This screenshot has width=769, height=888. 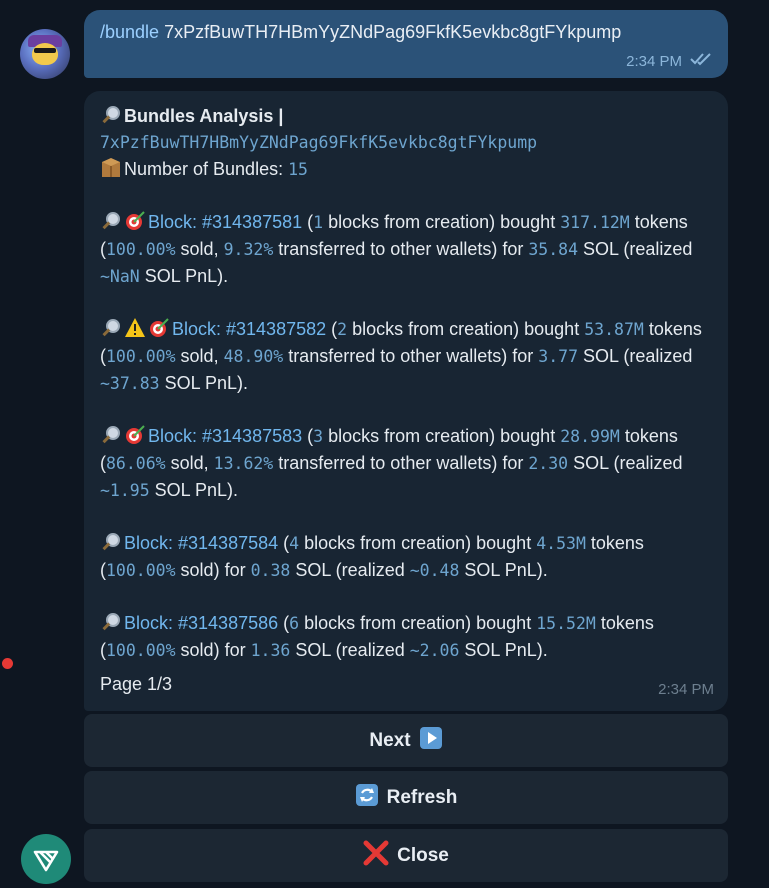 I want to click on realized-pnl: ~0.48, so click(x=434, y=570).